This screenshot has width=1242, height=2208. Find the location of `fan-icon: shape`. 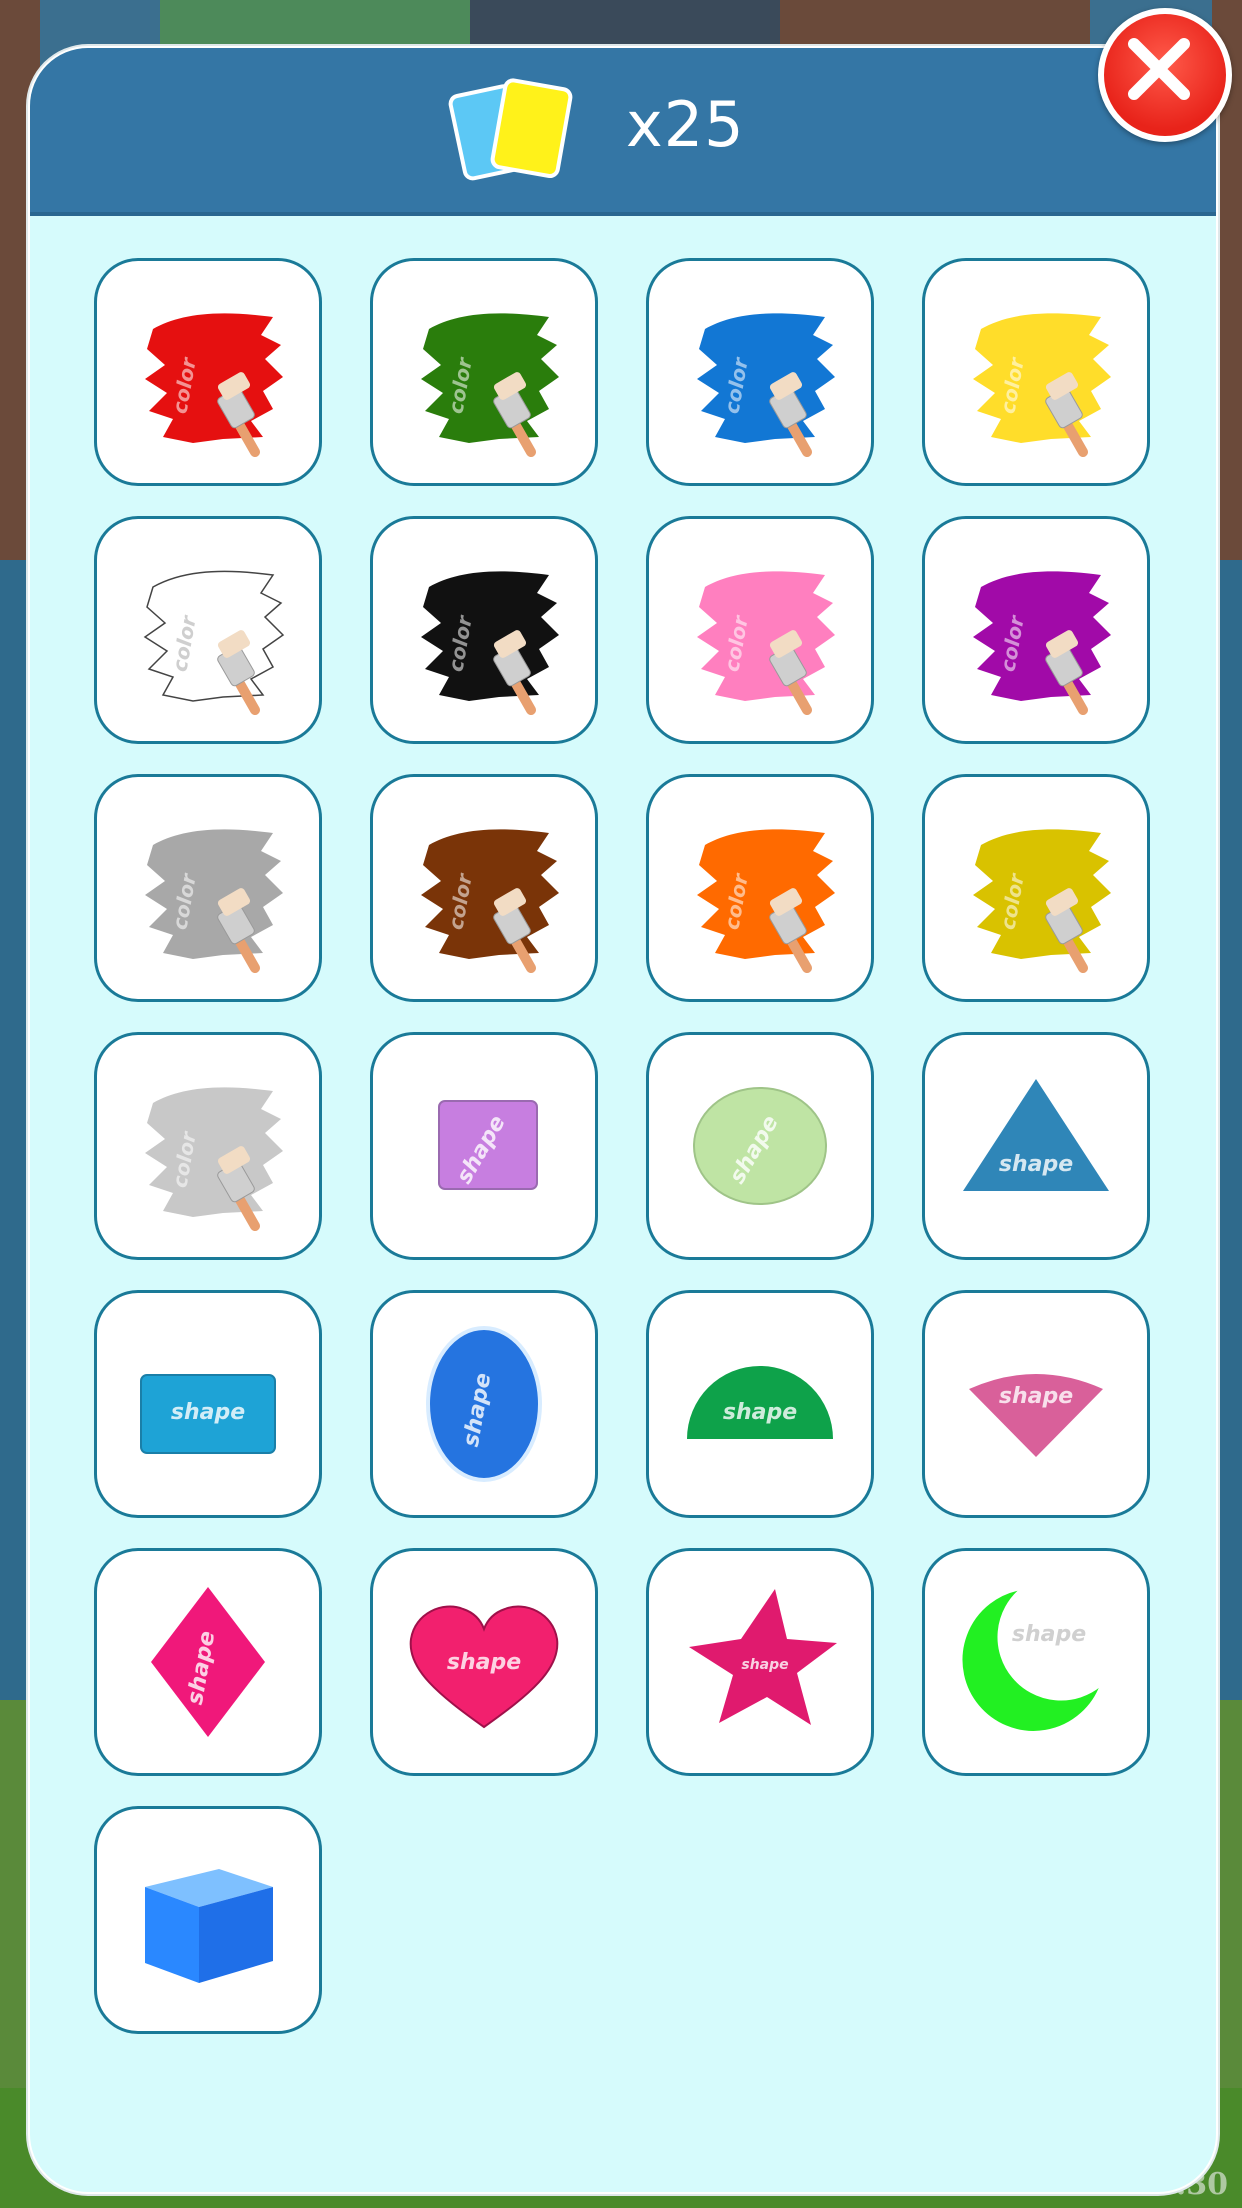

fan-icon: shape is located at coordinates (1036, 1415).